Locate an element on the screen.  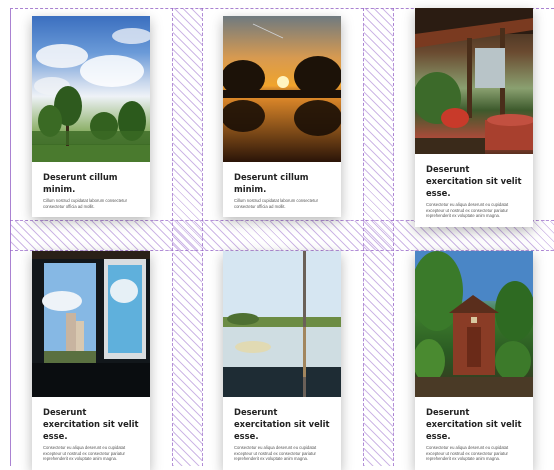
garden-terrace-photo is located at coordinates (474, 81).